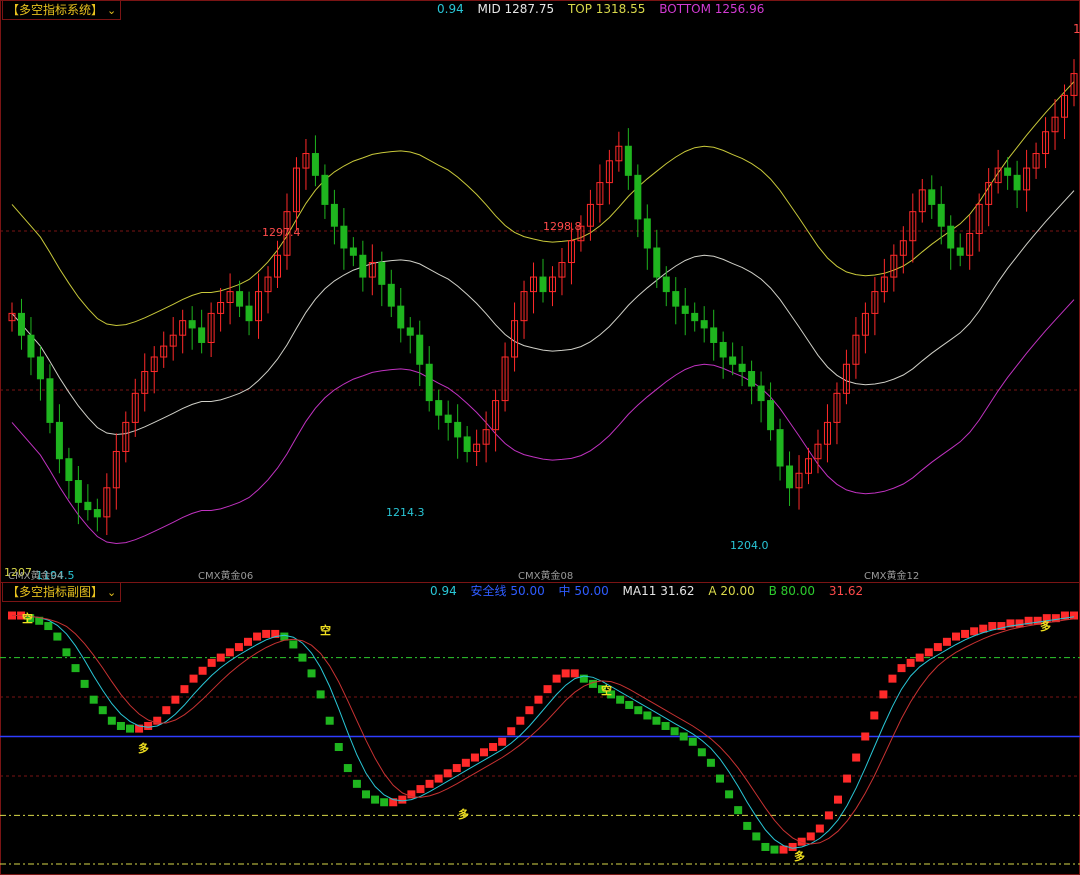  What do you see at coordinates (891, 575) in the screenshot?
I see `contract-label: CMX黄金12` at bounding box center [891, 575].